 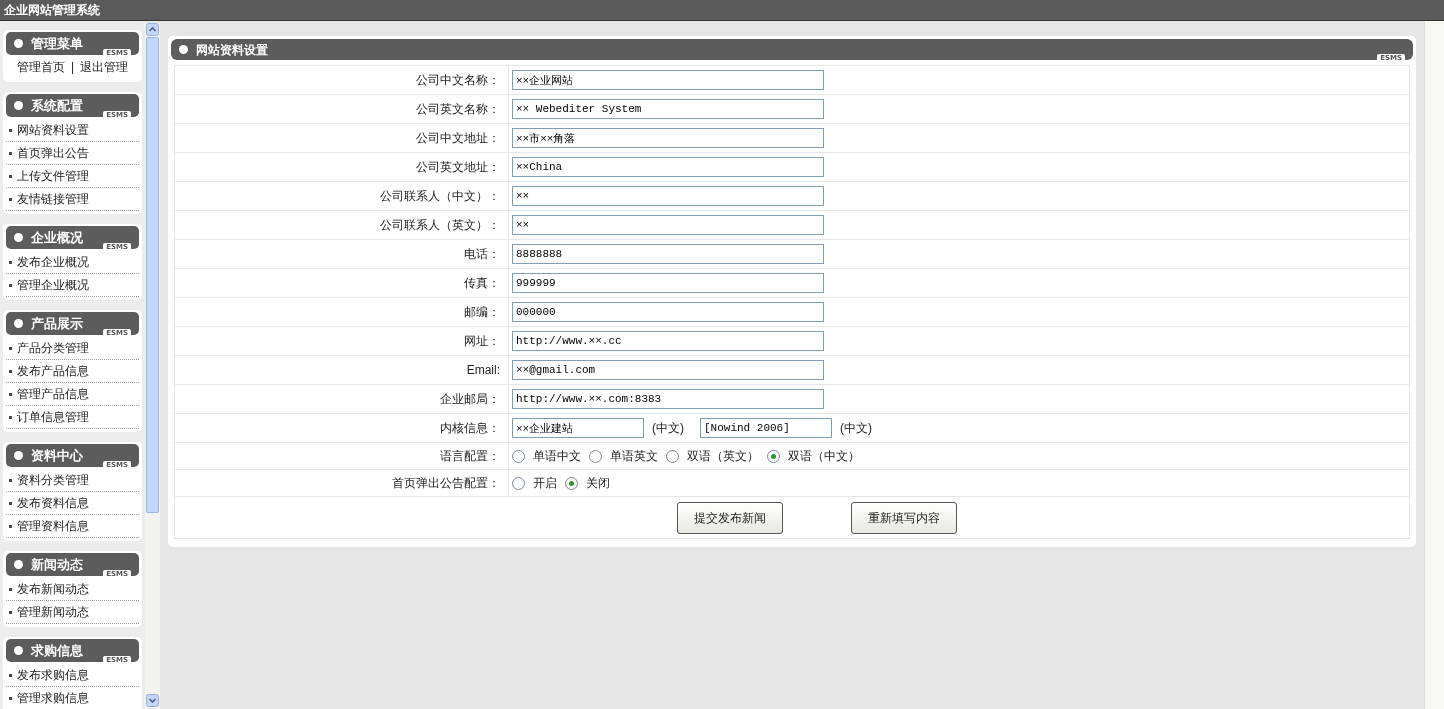 What do you see at coordinates (668, 109) in the screenshot?
I see `input-field: ×× Webediter System` at bounding box center [668, 109].